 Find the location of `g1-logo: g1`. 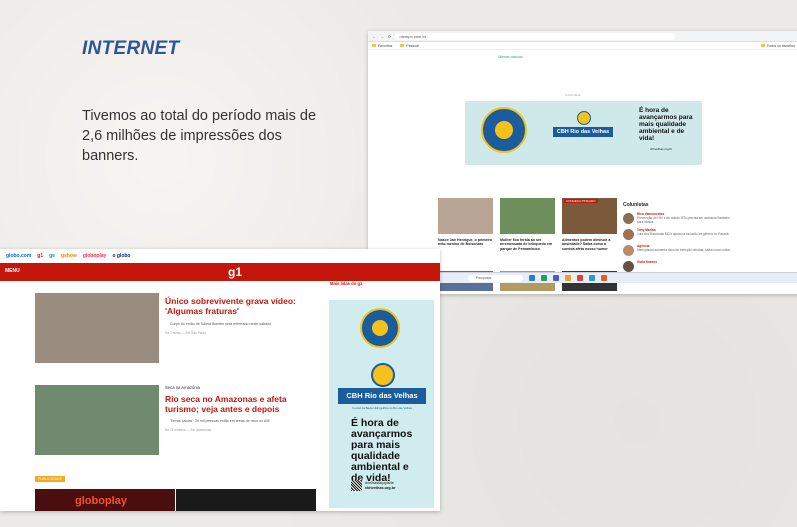

g1-logo: g1 is located at coordinates (235, 272).